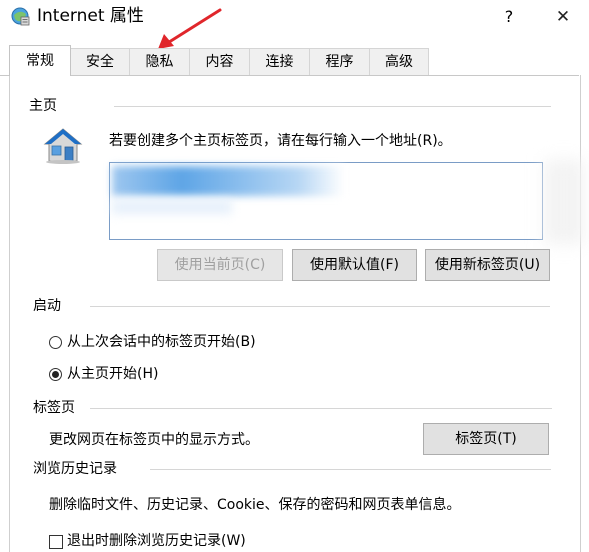  I want to click on tab-security: 安全, so click(100, 61).